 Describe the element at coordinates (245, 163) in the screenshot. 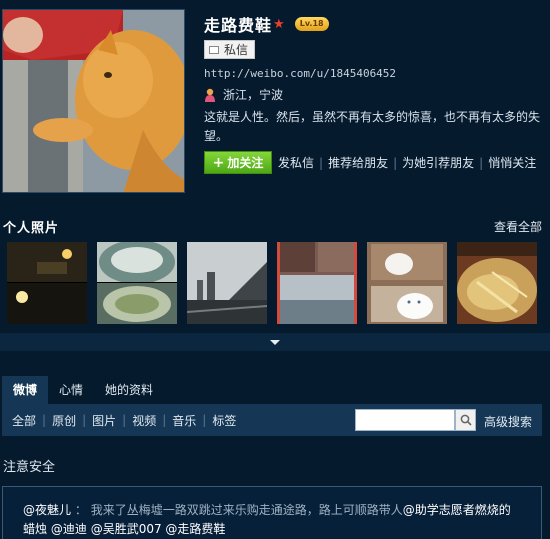

I see `follow-label: 加关注` at that location.